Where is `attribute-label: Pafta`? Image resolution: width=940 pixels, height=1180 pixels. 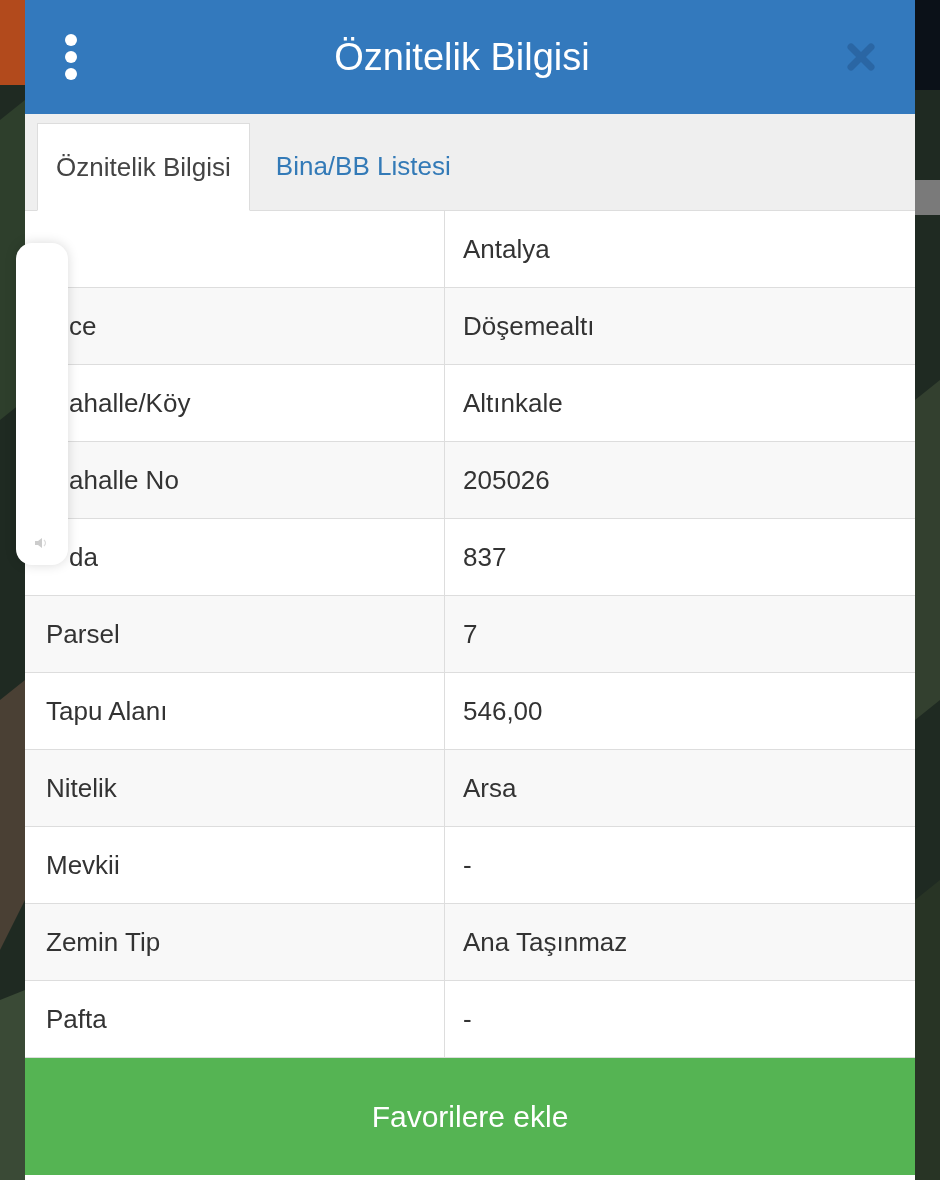 attribute-label: Pafta is located at coordinates (76, 1019).